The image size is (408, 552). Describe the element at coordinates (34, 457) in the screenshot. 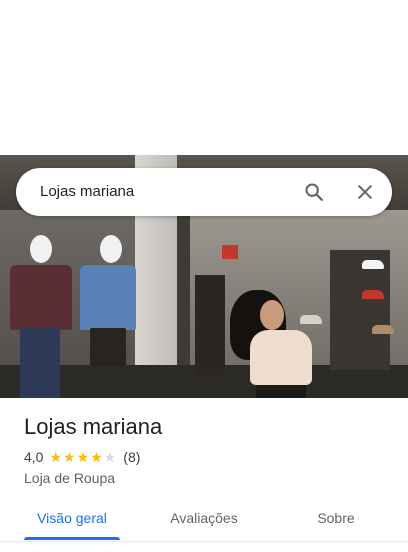

I see `rating-value: 4,0` at that location.